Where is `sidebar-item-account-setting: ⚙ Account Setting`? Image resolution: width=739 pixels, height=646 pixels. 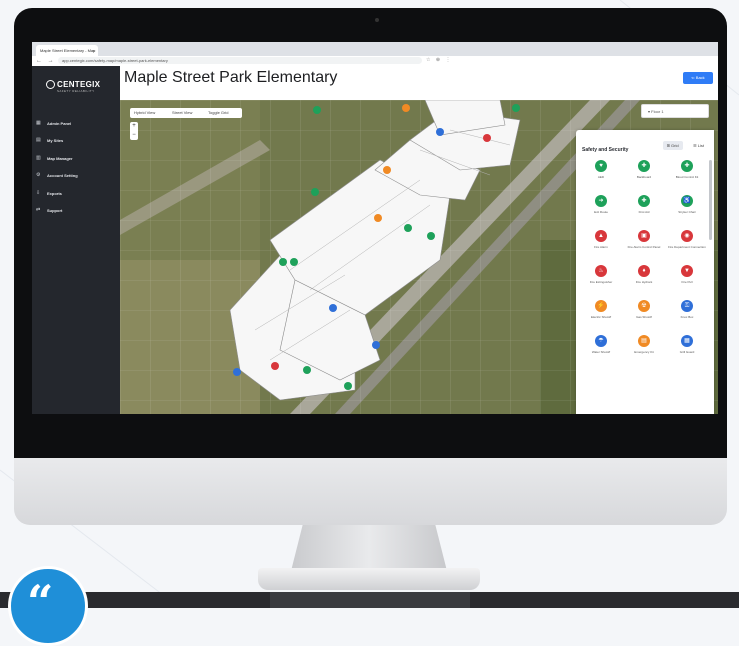
sidebar-item-account-setting: ⚙ Account Setting is located at coordinates (76, 176).